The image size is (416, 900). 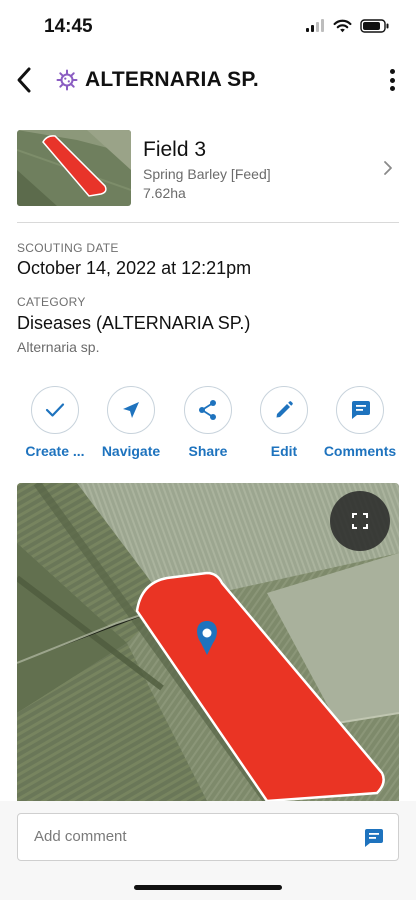 What do you see at coordinates (134, 323) in the screenshot?
I see `category-value: Diseases (ALTERNARIA SP.)` at bounding box center [134, 323].